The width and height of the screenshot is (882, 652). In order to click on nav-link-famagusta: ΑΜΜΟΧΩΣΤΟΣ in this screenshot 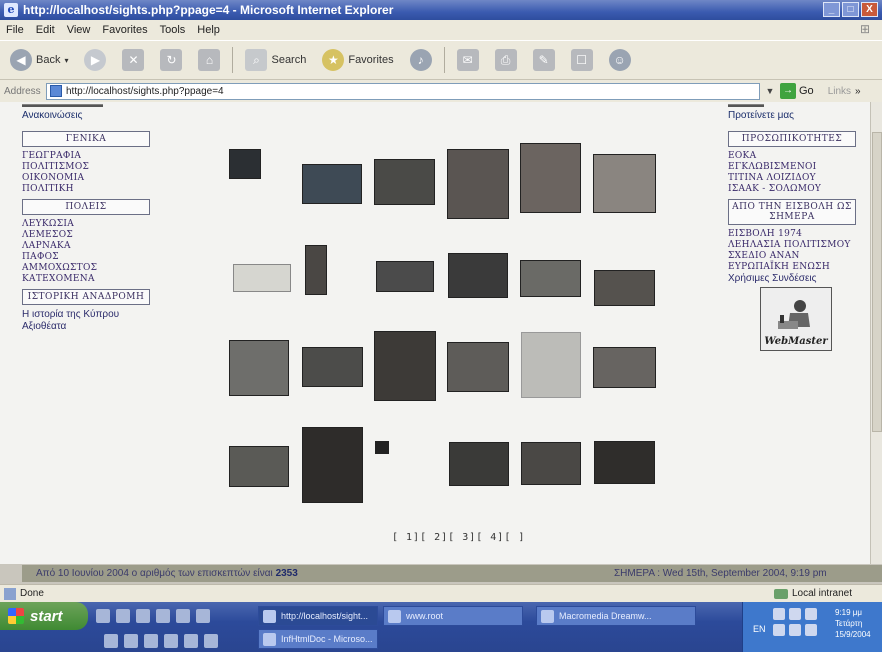, I will do `click(92, 268)`.